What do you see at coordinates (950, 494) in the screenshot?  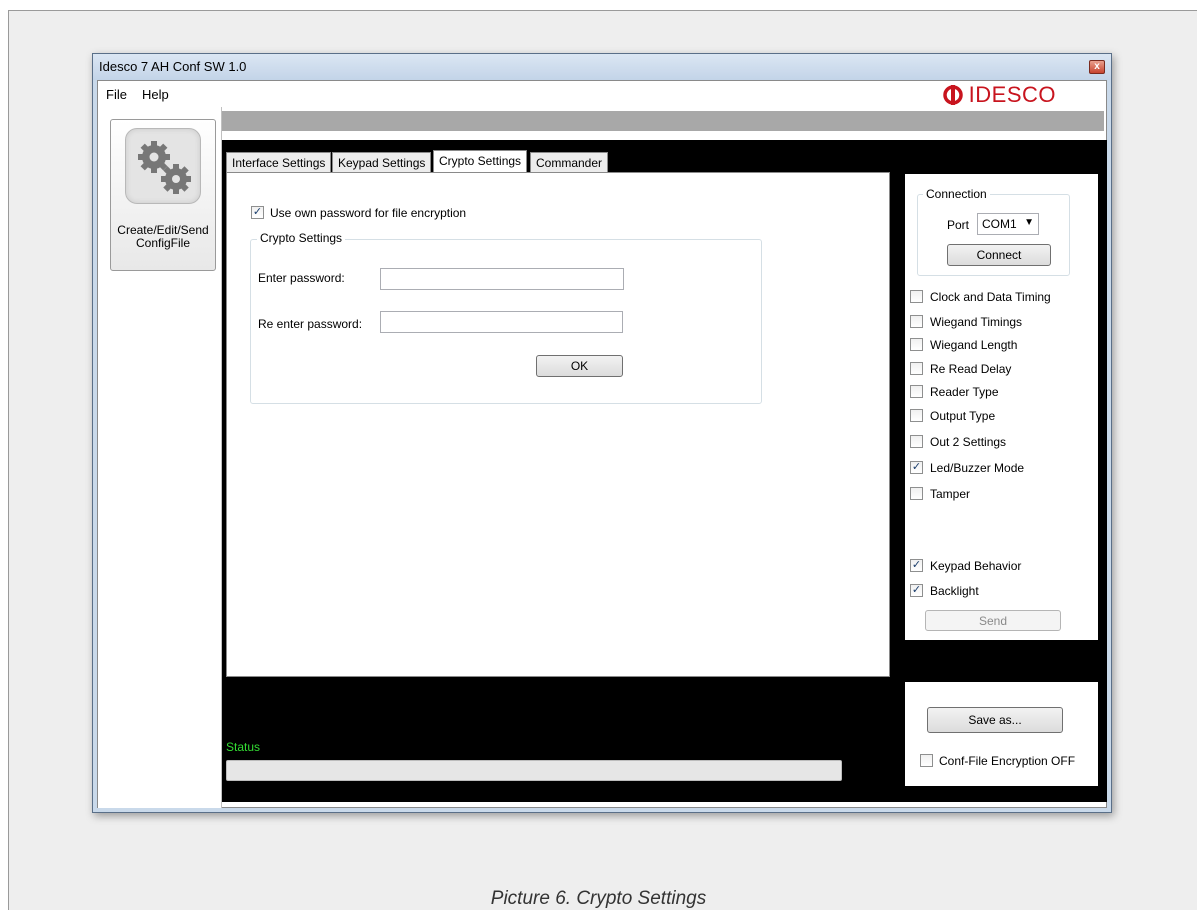 I see `option-label: Tamper` at bounding box center [950, 494].